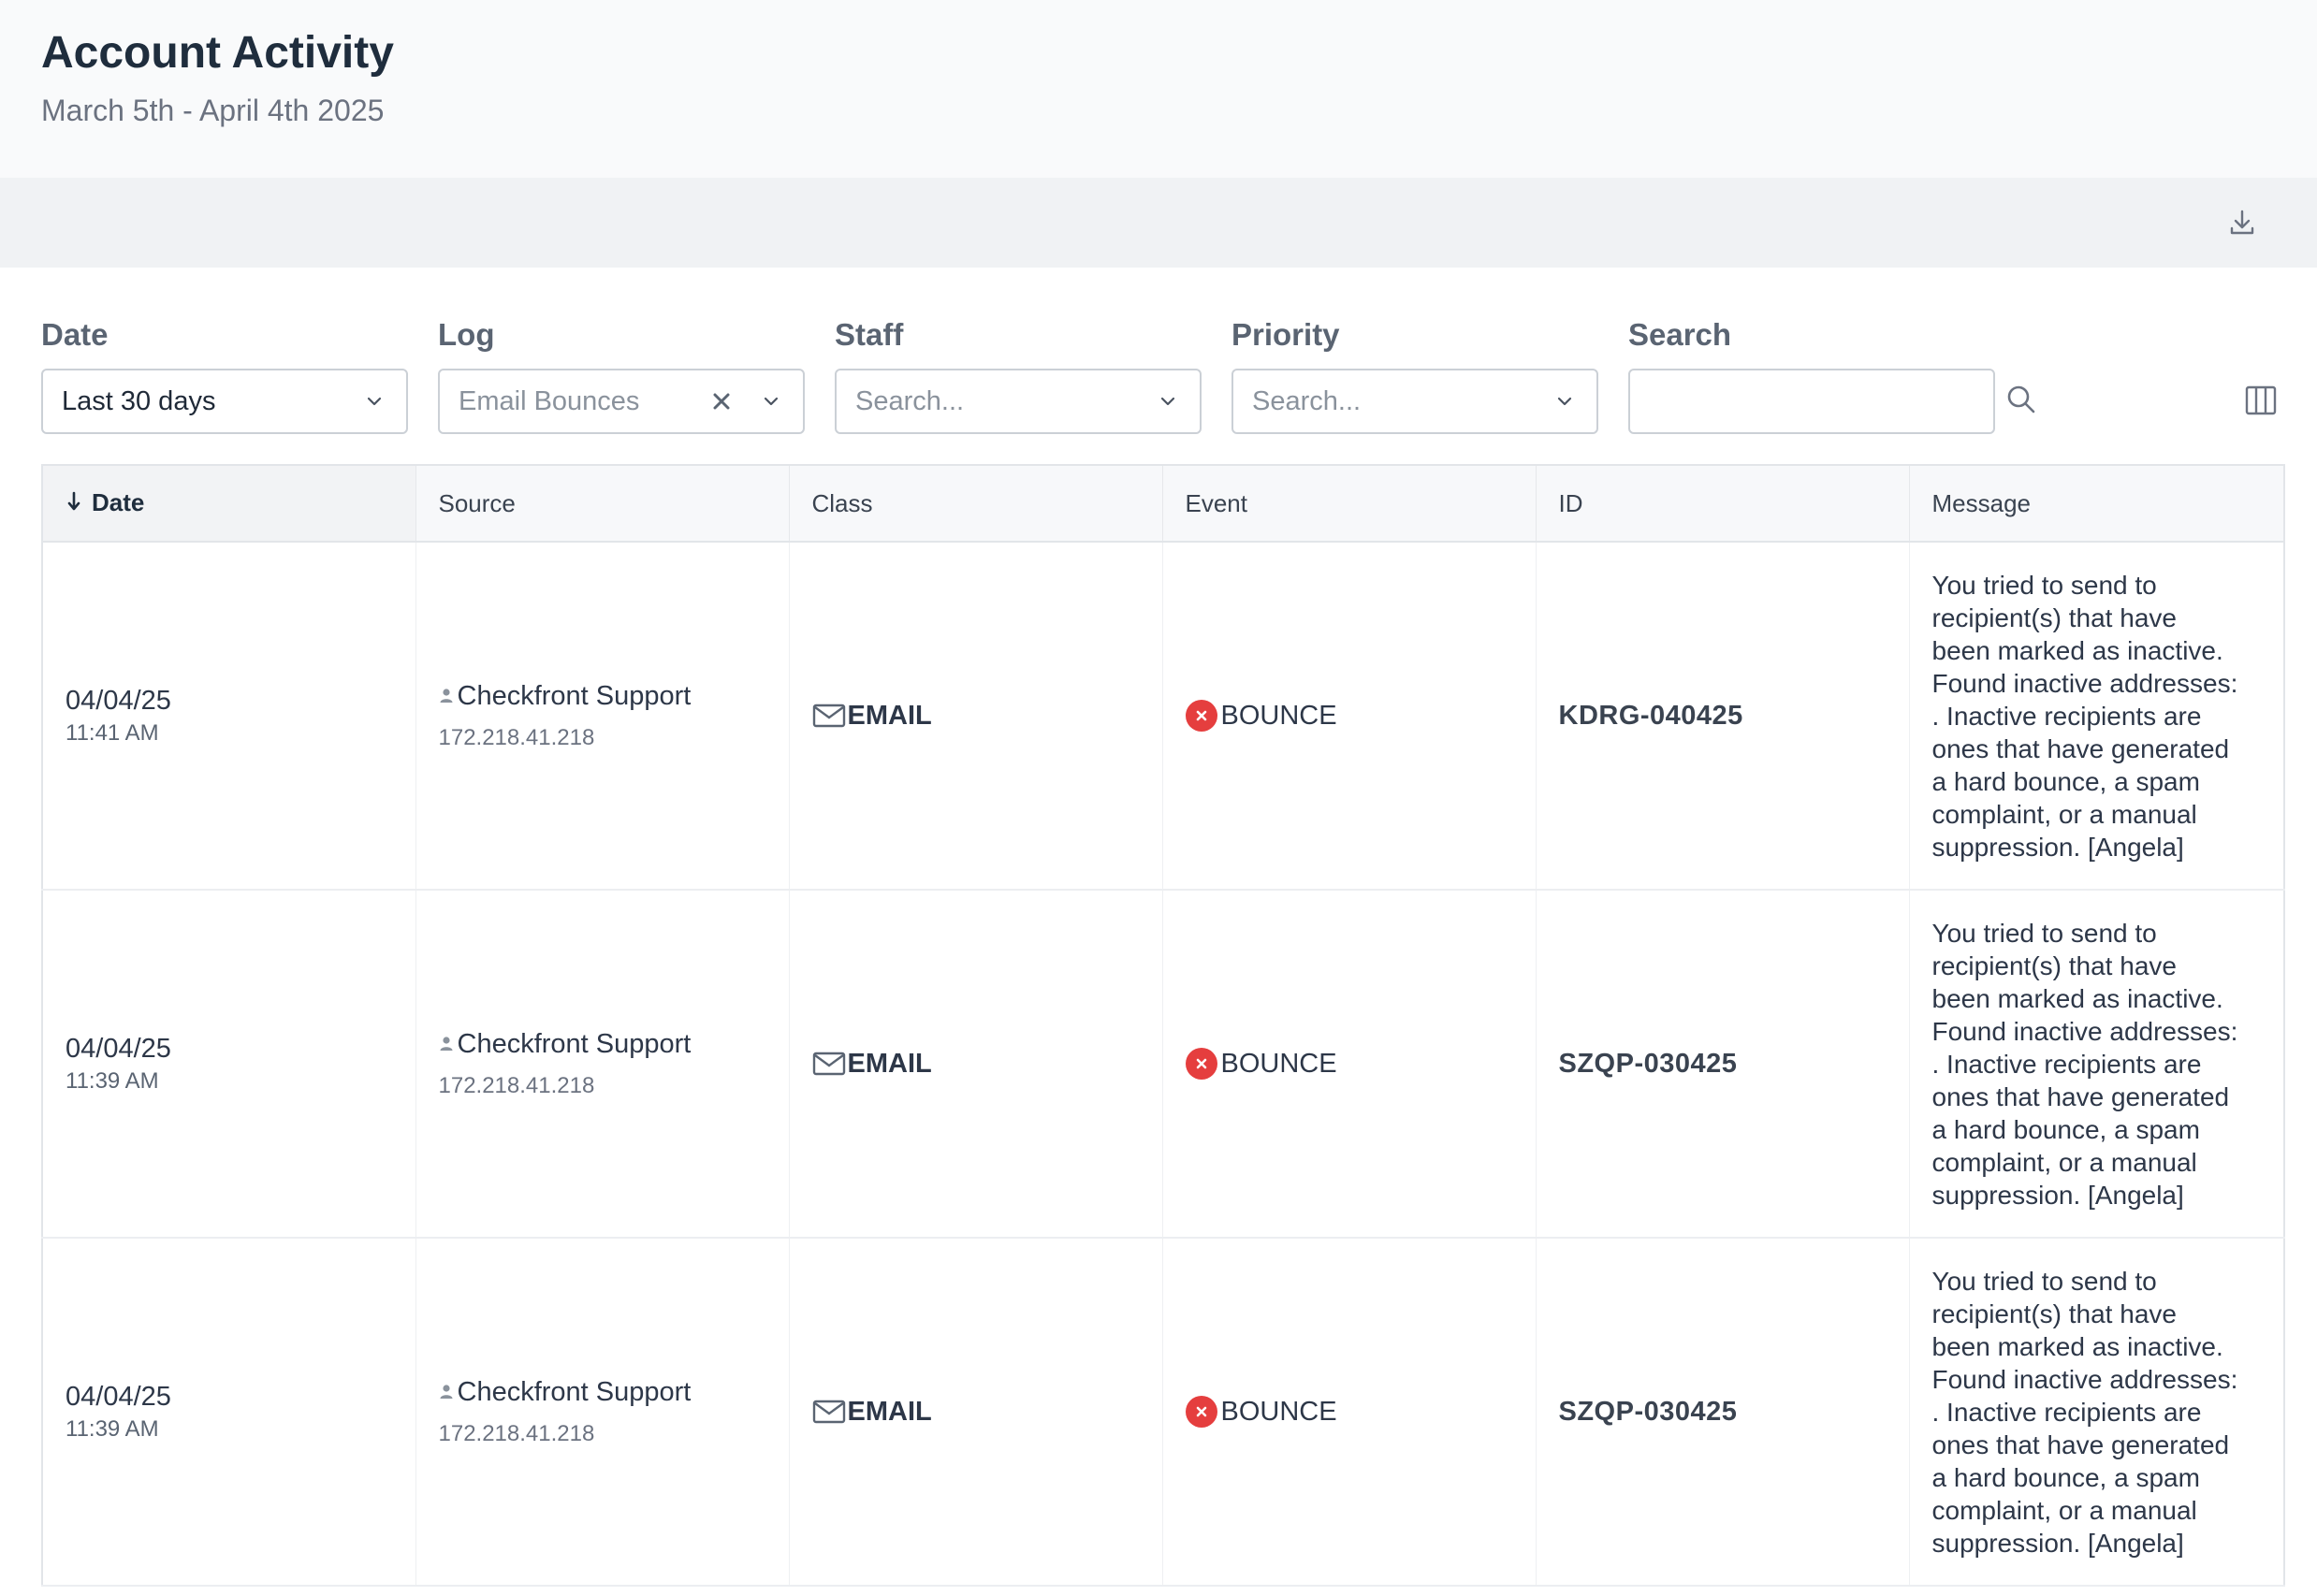 This screenshot has width=2317, height=1596. What do you see at coordinates (213, 110) in the screenshot?
I see `date-range-subtitle: March 5th - April 4th 2025` at bounding box center [213, 110].